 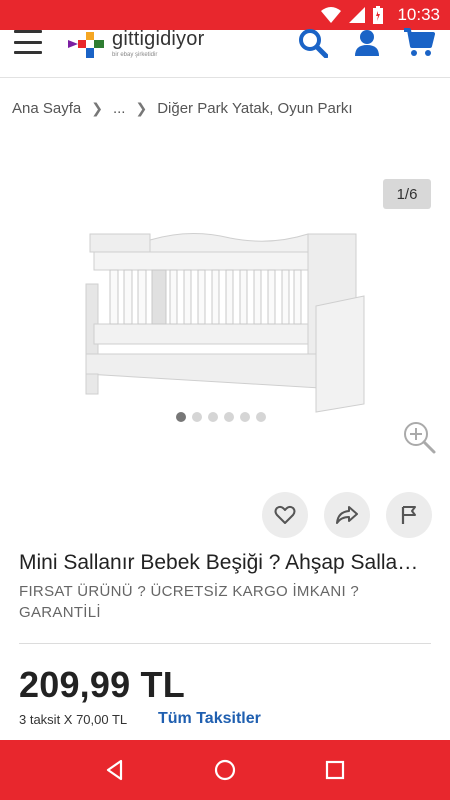 I want to click on cart-icon, so click(x=419, y=43).